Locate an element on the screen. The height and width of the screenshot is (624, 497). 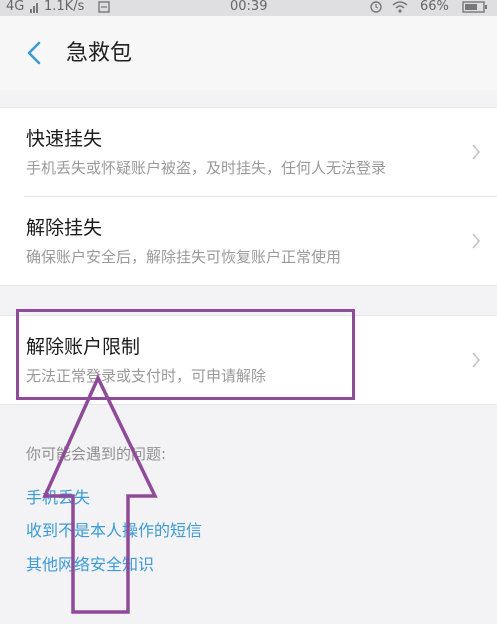
account-limit-group: 解除账户限制 无法正常登录或支付时，可申请解除 is located at coordinates (248, 360).